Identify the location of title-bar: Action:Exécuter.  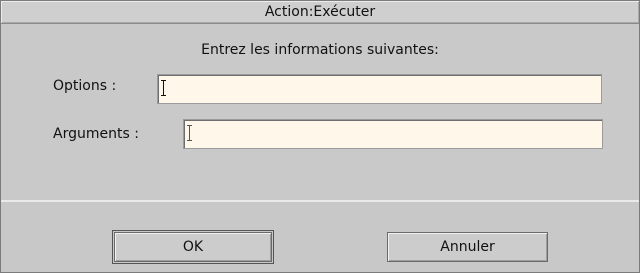
(320, 12).